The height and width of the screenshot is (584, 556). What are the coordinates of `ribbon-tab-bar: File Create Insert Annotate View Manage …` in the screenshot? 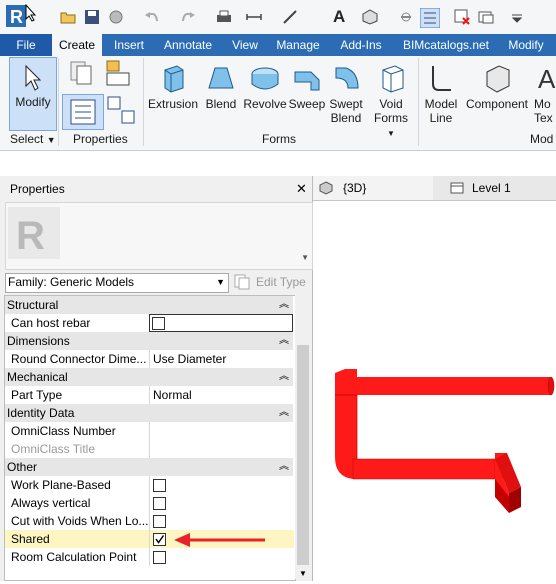 It's located at (278, 45).